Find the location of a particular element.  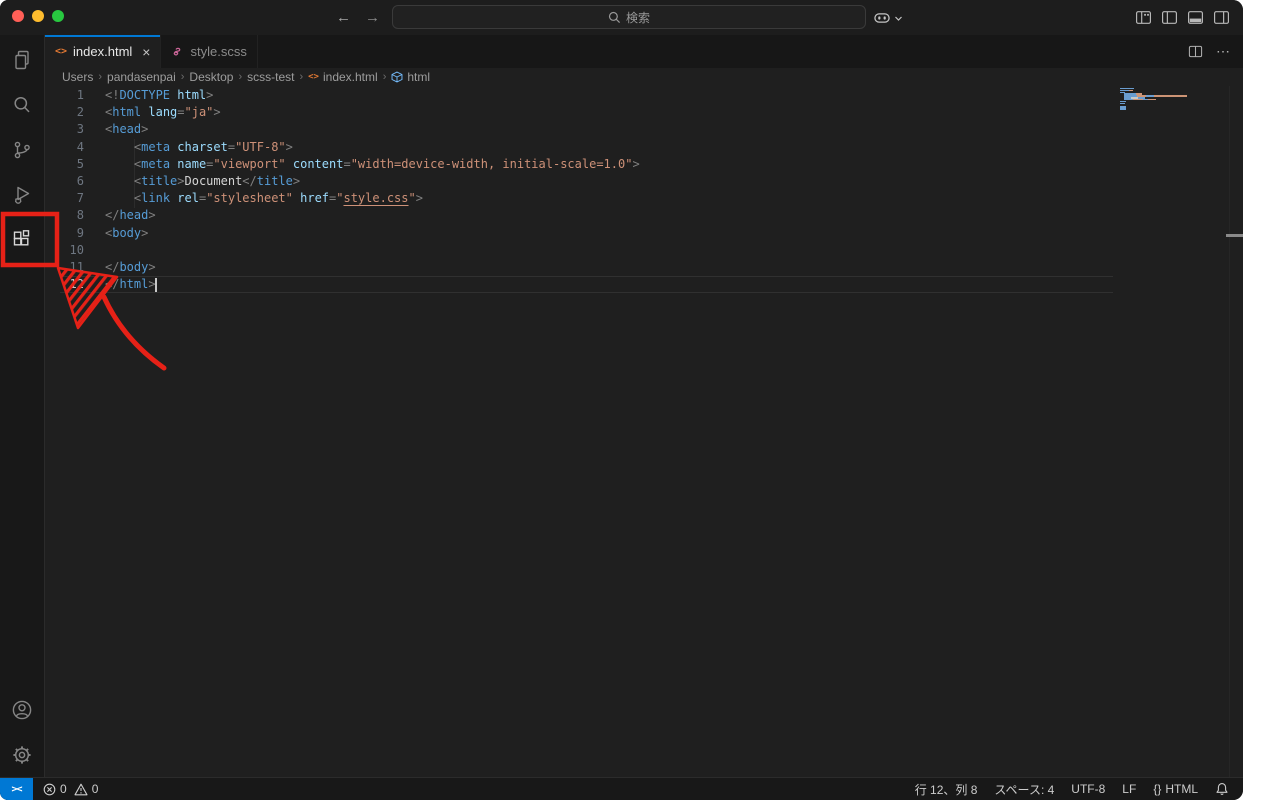

remote-indicator: >< is located at coordinates (16, 789).